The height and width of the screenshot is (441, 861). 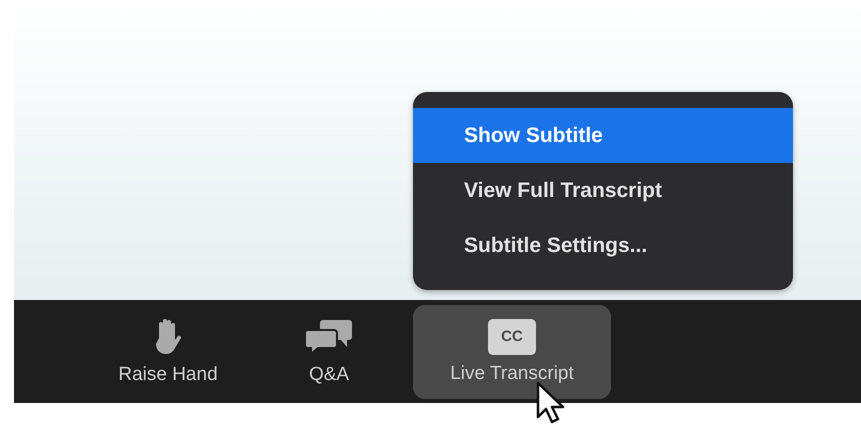 What do you see at coordinates (551, 403) in the screenshot?
I see `pointer-cursor-icon` at bounding box center [551, 403].